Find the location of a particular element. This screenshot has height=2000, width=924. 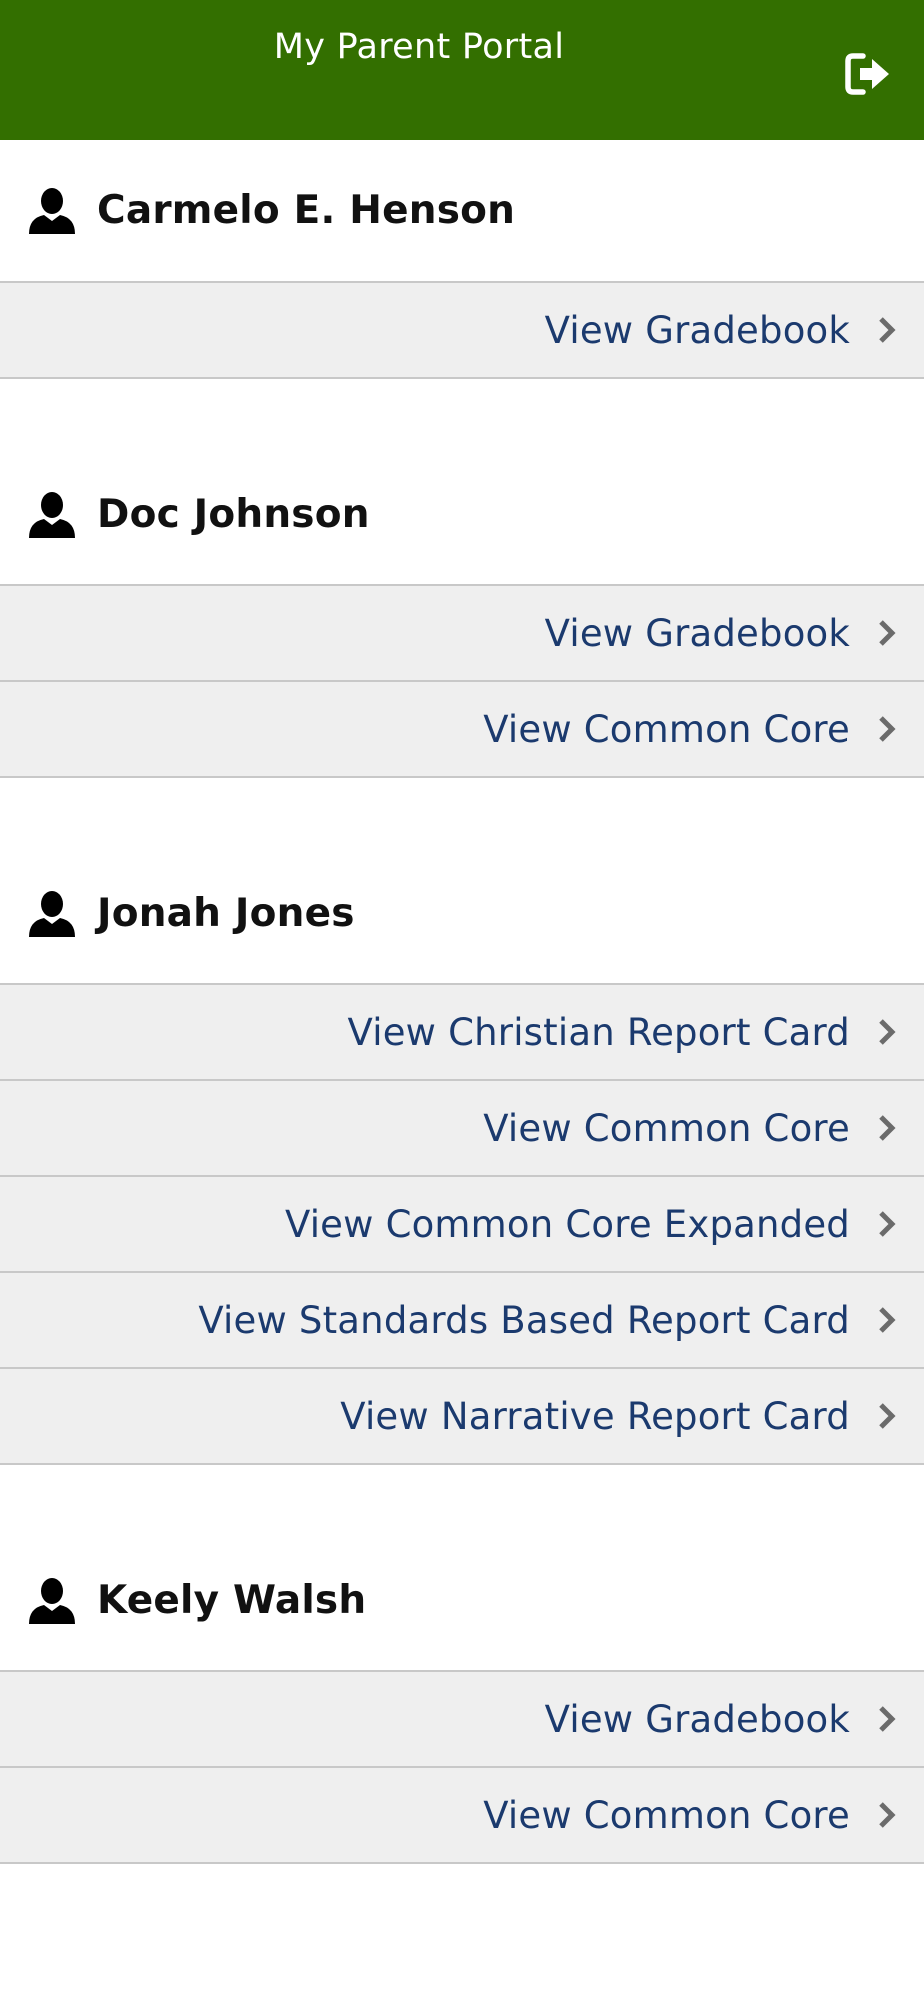

link-view-christian-report-card: View Christian Report Card is located at coordinates (462, 1033).